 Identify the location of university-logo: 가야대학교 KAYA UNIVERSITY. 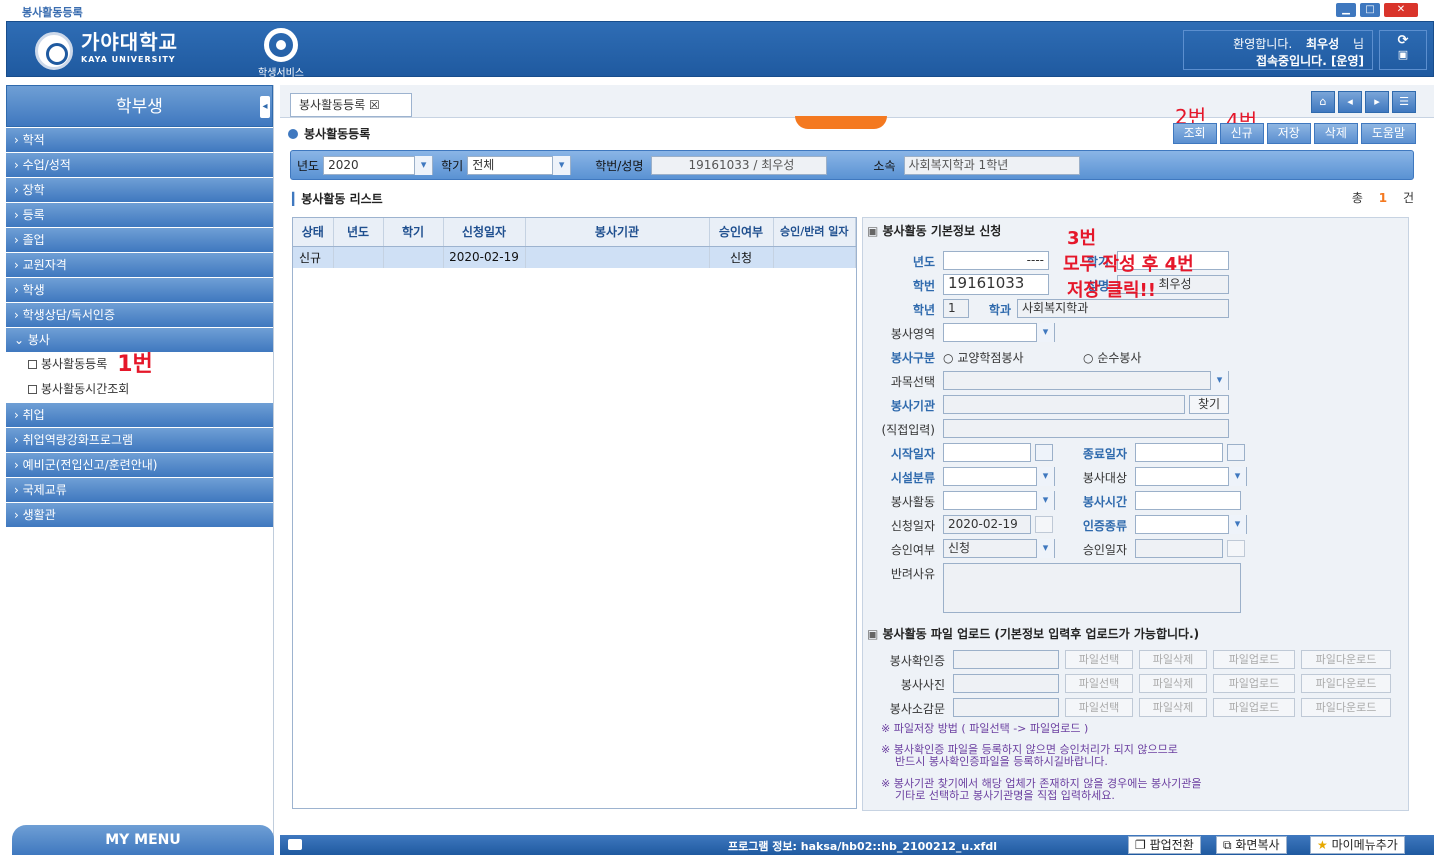
(106, 51).